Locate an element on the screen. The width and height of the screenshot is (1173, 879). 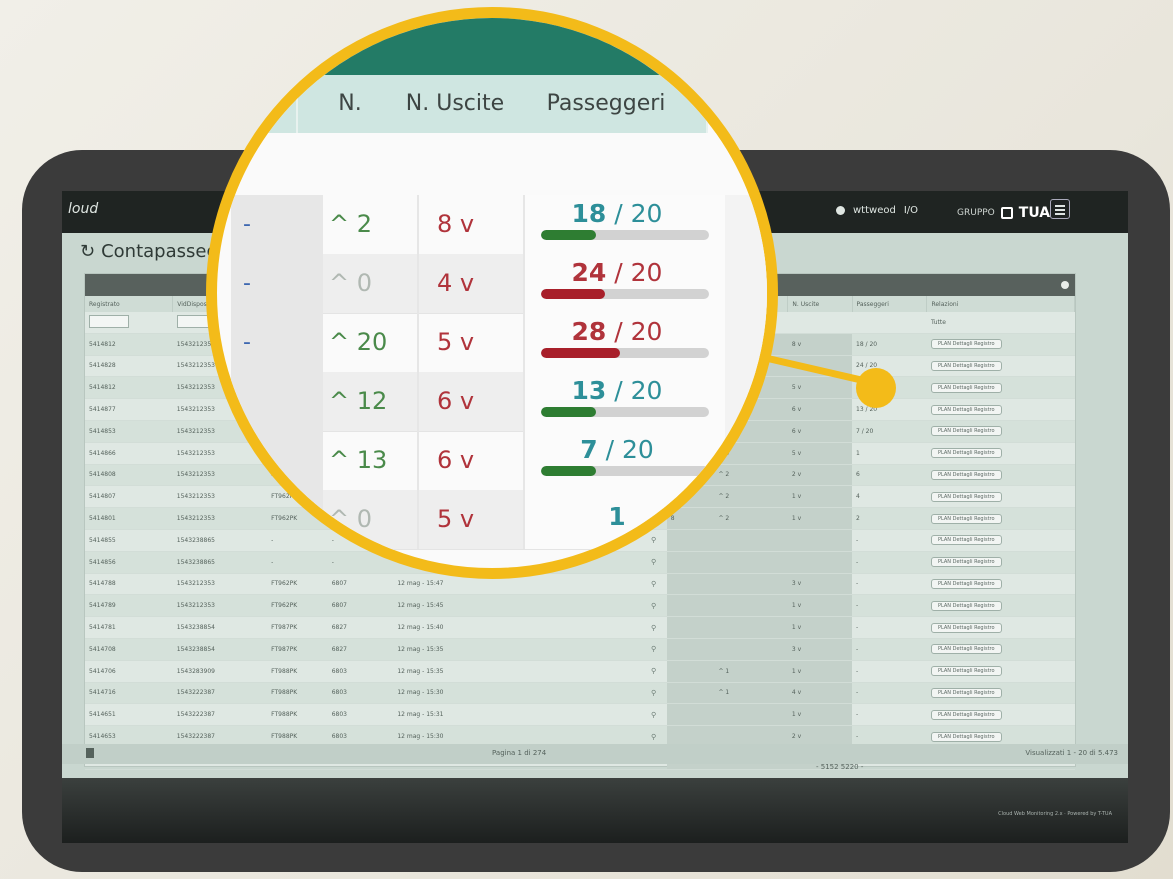
pagination: Pagina 1 di 274 is located at coordinates (519, 753).